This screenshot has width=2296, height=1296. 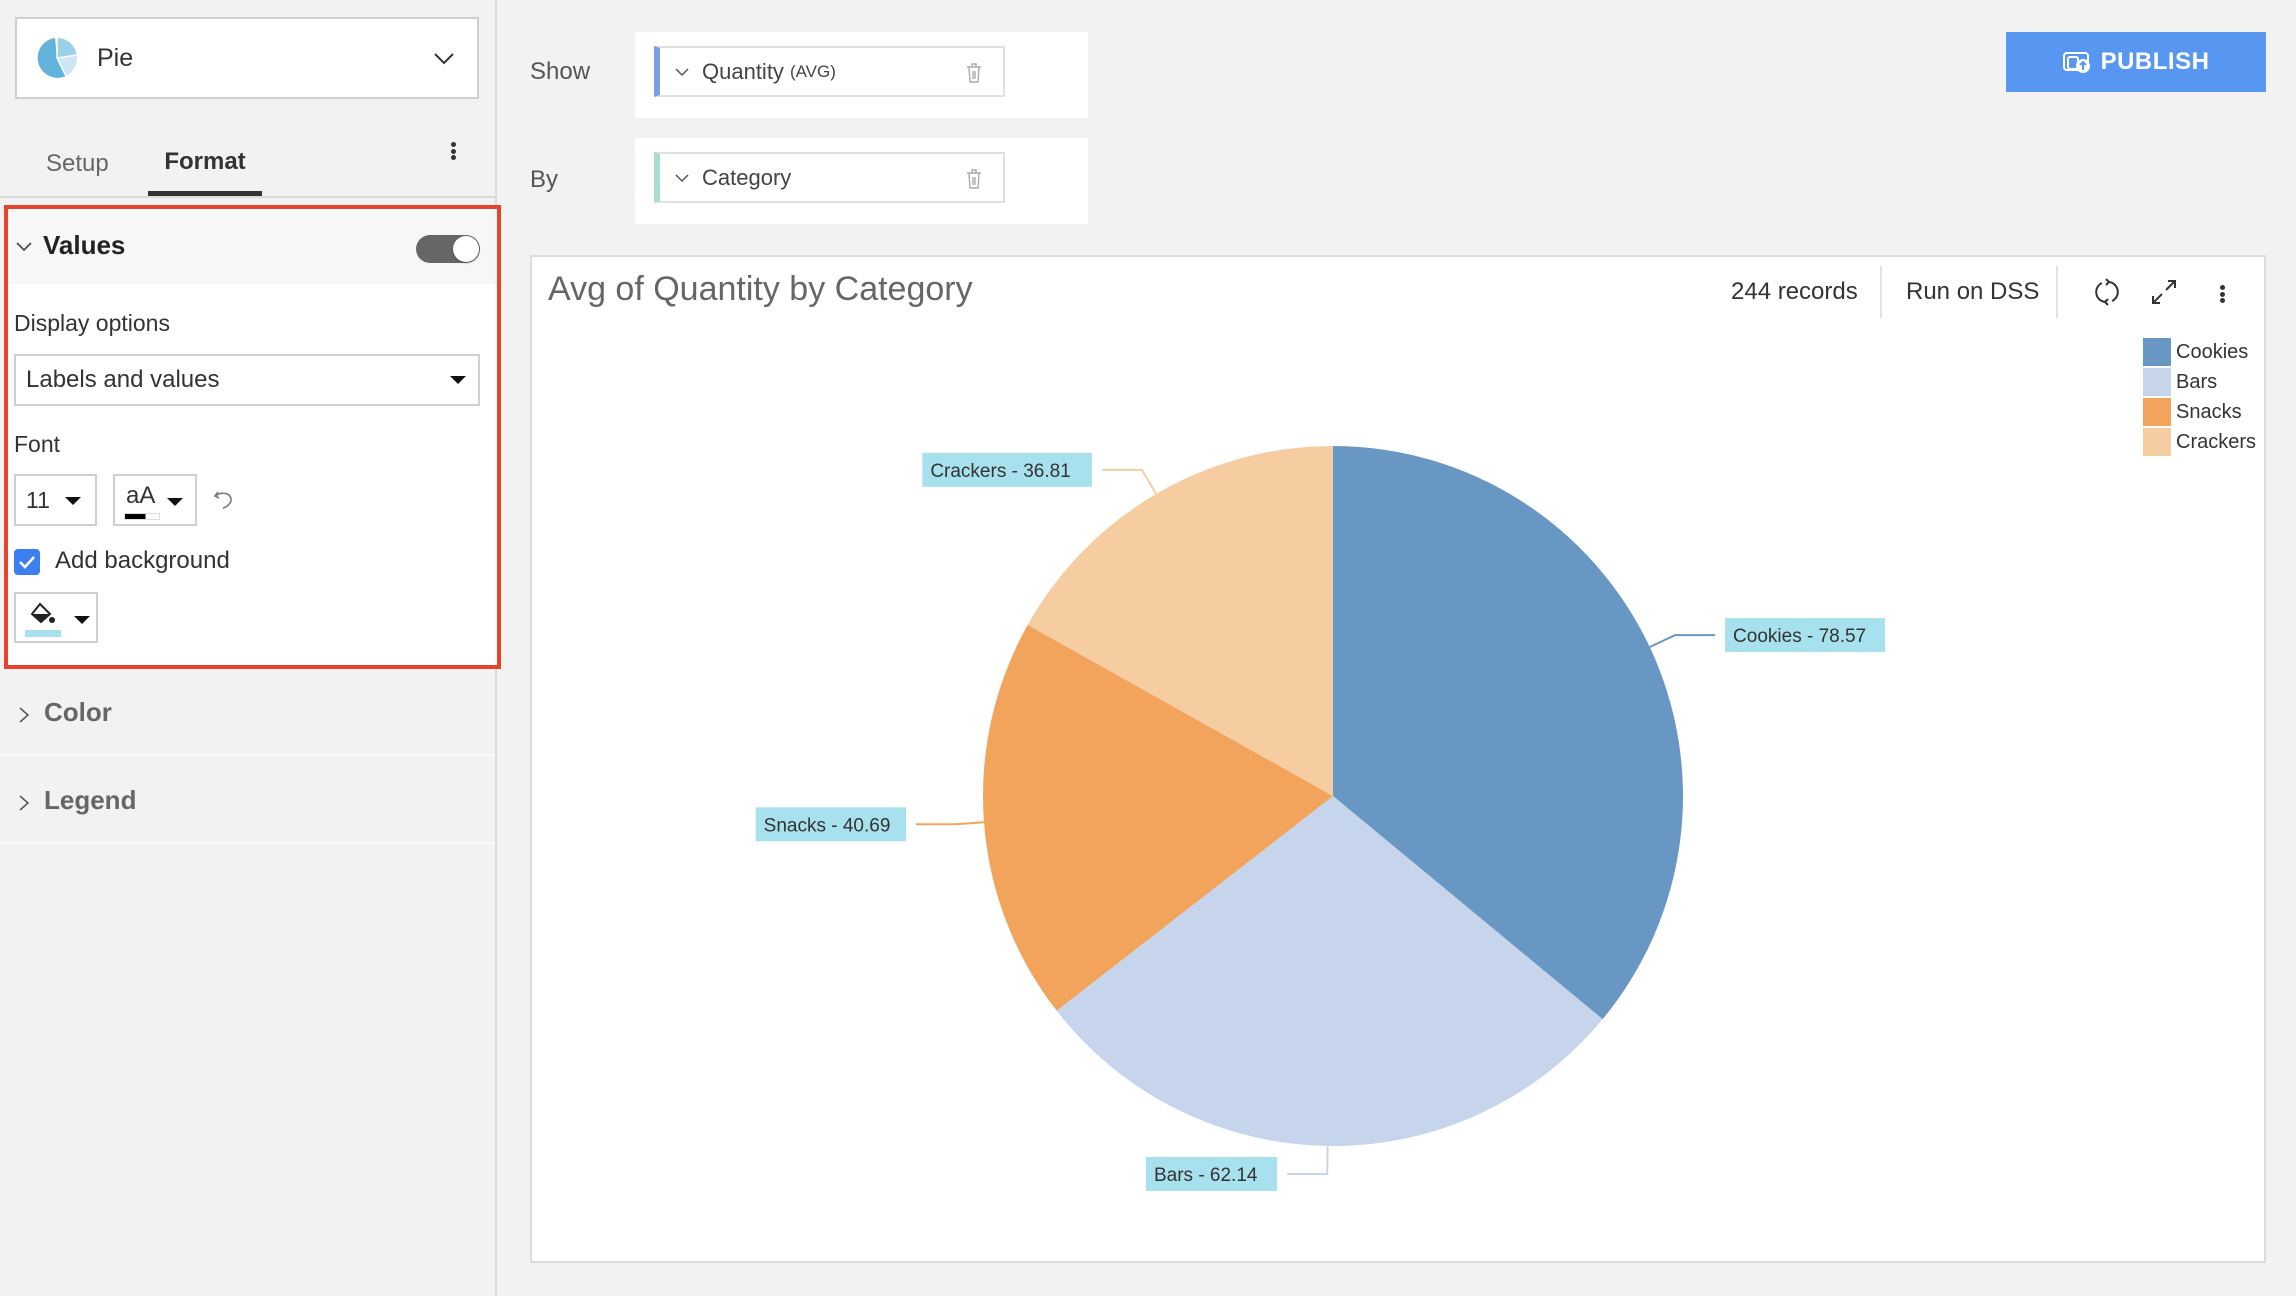 What do you see at coordinates (2212, 351) in the screenshot?
I see `legend-label: Cookies` at bounding box center [2212, 351].